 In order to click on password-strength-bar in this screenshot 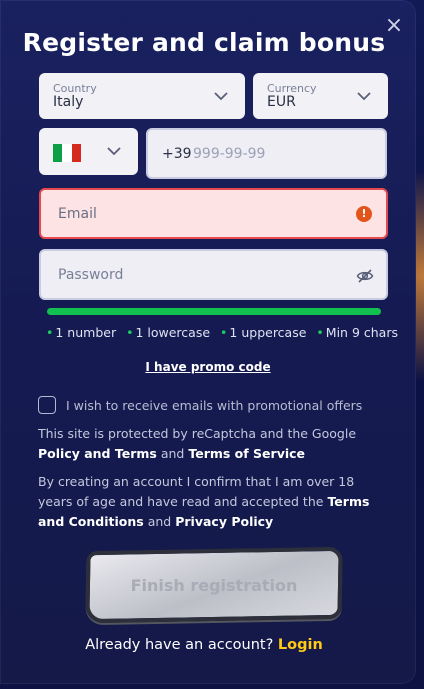, I will do `click(214, 311)`.